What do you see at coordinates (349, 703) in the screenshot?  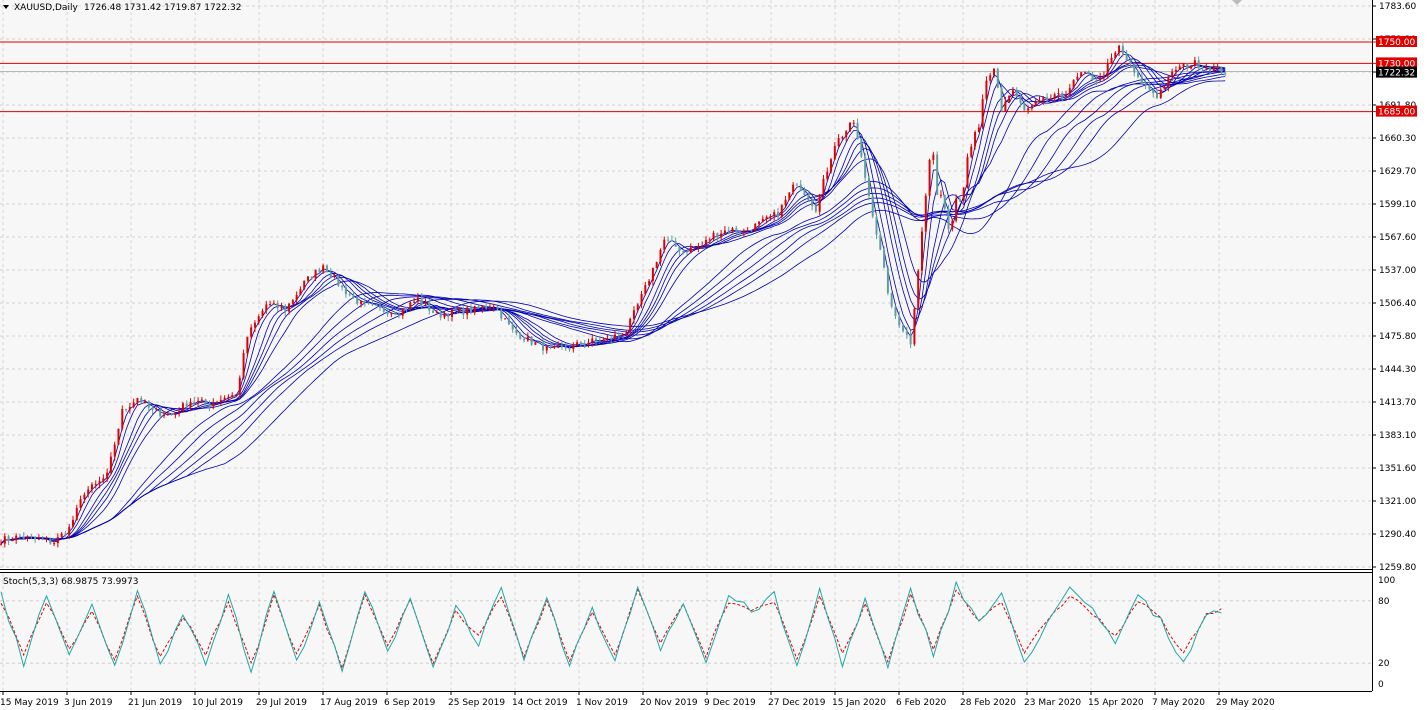 I see `date-tick-label: 17 Aug 2019` at bounding box center [349, 703].